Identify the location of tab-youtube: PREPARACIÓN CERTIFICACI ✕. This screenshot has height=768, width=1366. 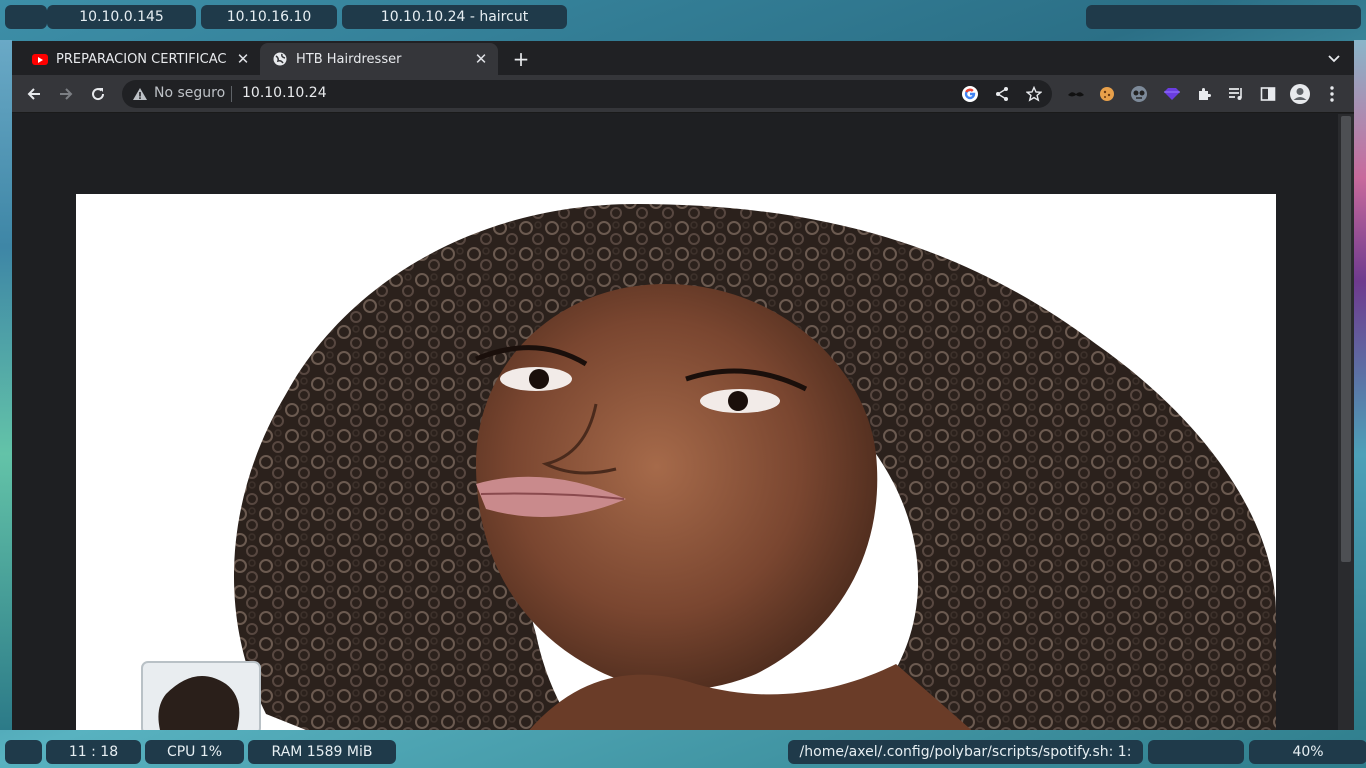
(140, 59).